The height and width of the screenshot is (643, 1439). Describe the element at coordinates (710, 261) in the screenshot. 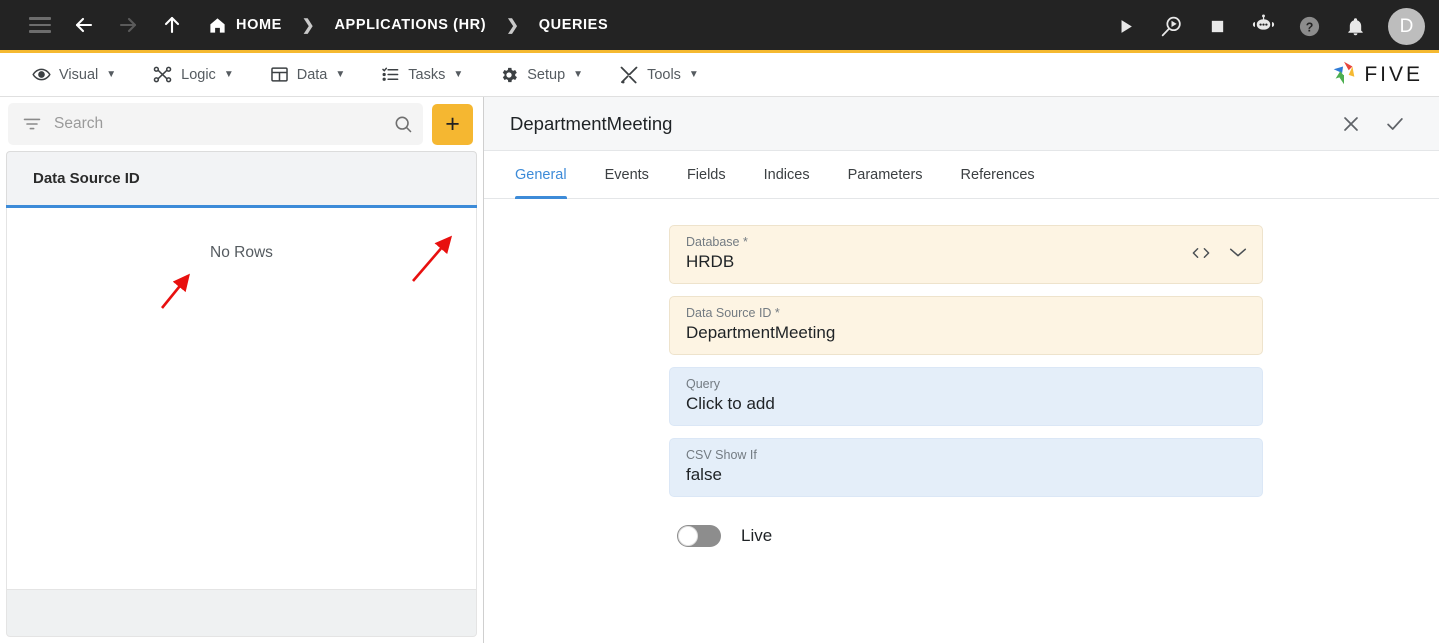

I see `field-database-value: HRDB` at that location.